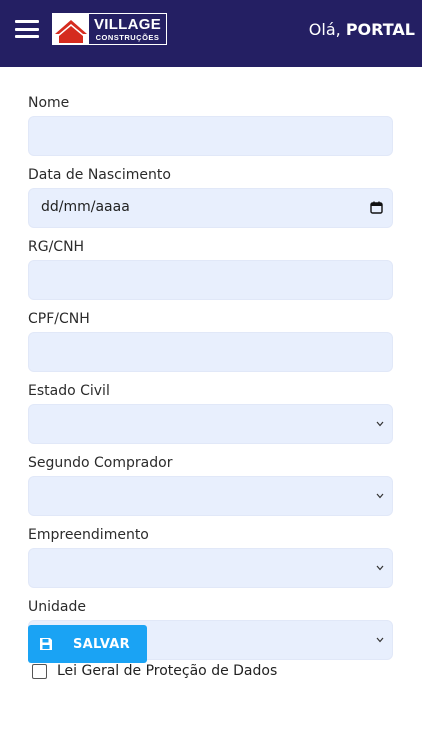 This screenshot has width=422, height=750. I want to click on segundo-comprador-select, so click(210, 496).